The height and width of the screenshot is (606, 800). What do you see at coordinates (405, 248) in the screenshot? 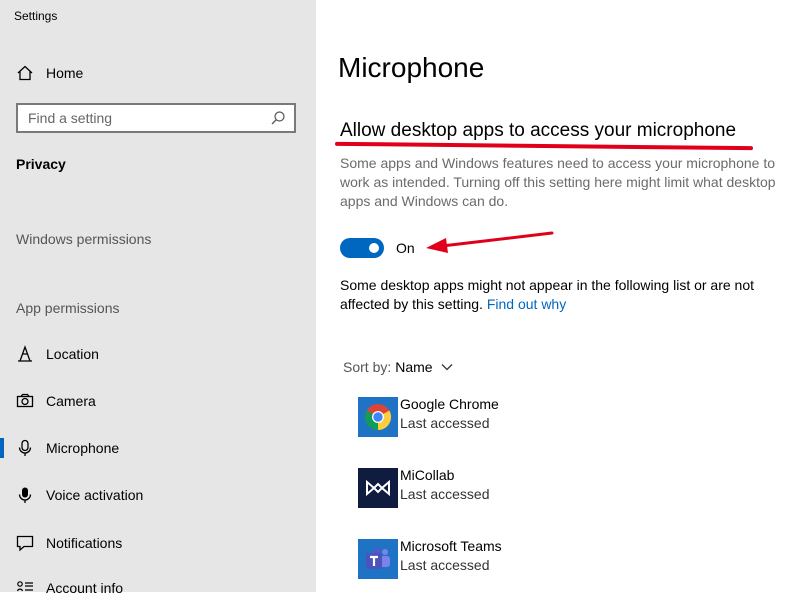
I see `toggle-state-label: On` at bounding box center [405, 248].